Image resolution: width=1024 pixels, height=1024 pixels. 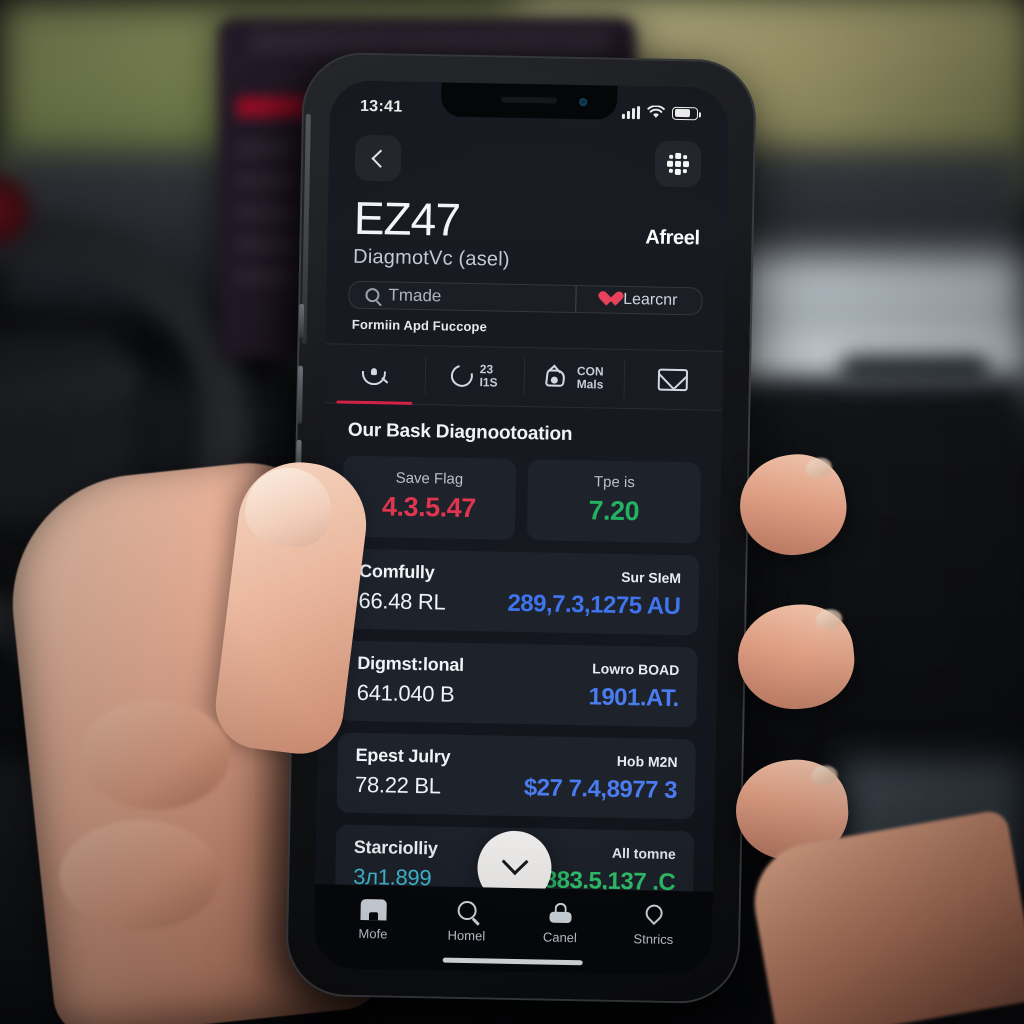 What do you see at coordinates (515, 862) in the screenshot?
I see `chevron-down-icon` at bounding box center [515, 862].